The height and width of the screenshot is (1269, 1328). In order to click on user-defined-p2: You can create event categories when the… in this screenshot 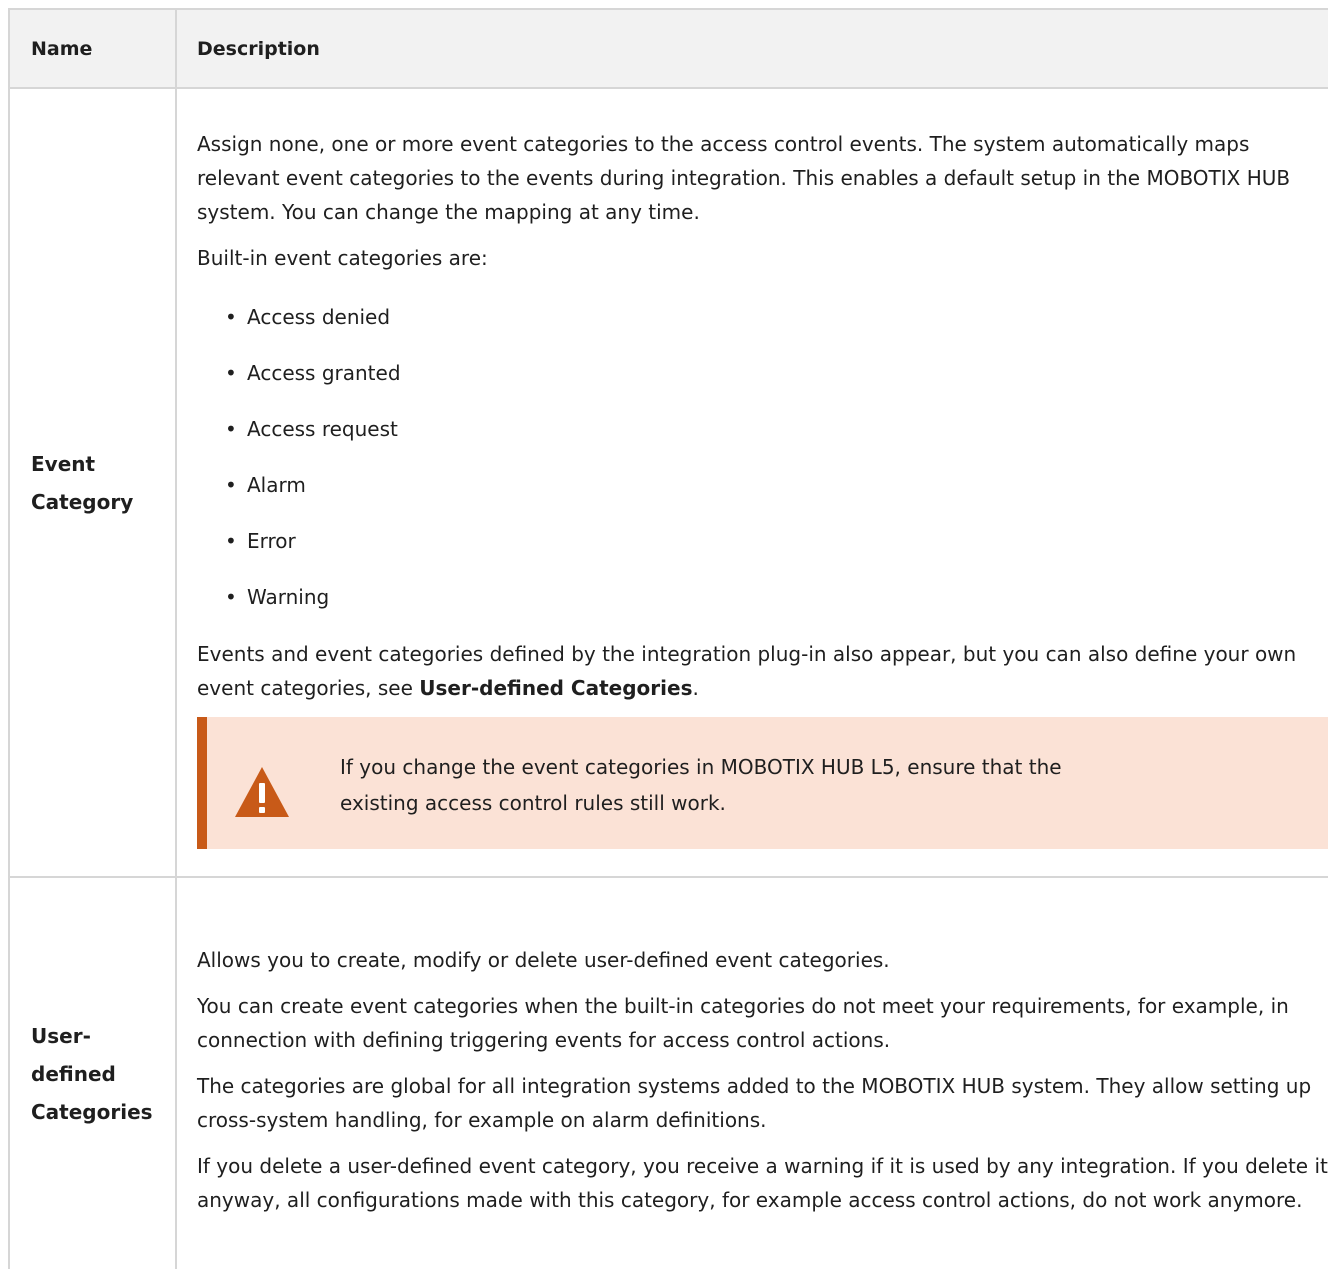, I will do `click(743, 1022)`.